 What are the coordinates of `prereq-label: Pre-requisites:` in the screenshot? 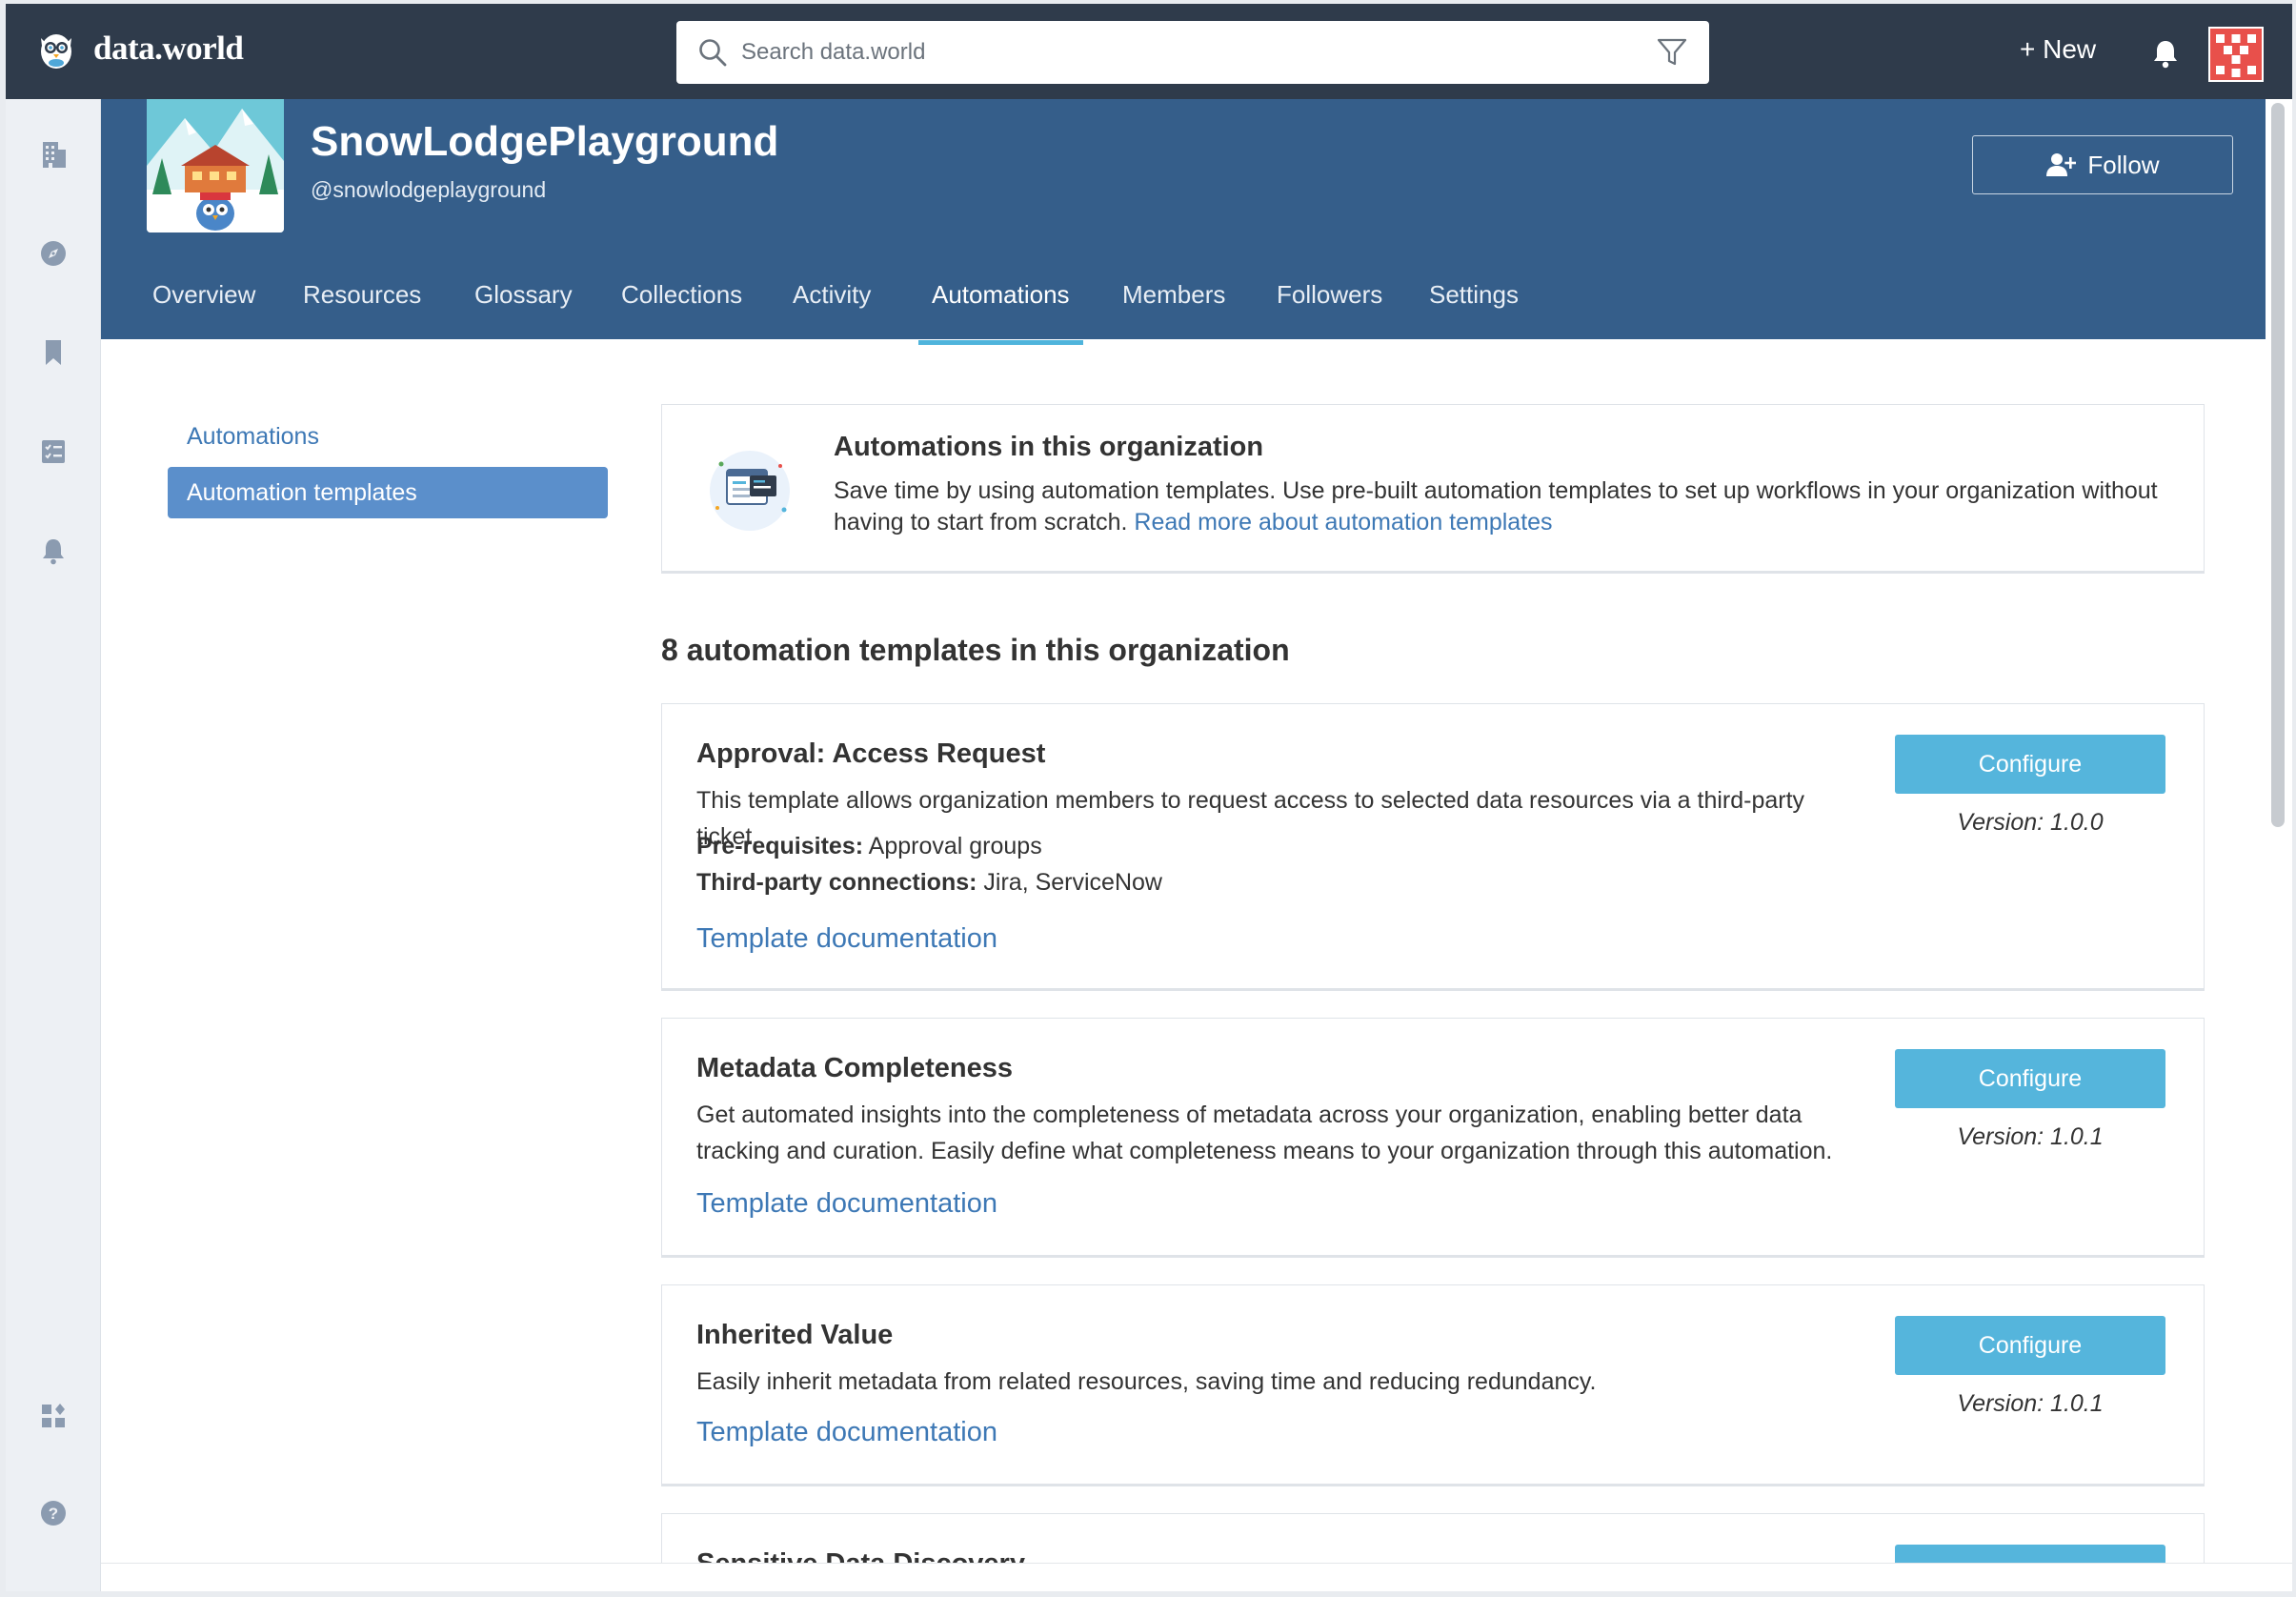 It's located at (780, 846).